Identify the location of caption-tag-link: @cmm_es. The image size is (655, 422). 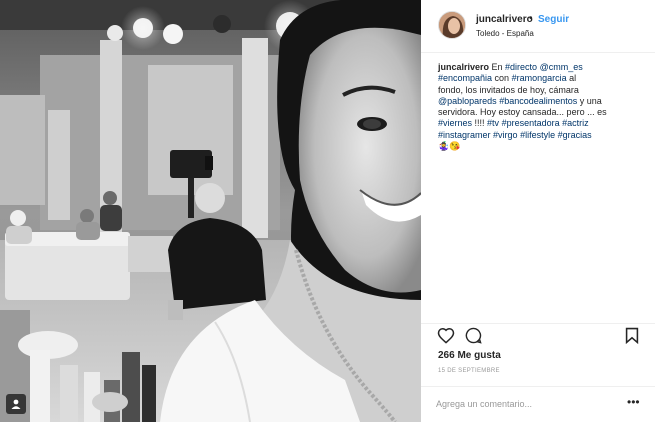
(561, 67).